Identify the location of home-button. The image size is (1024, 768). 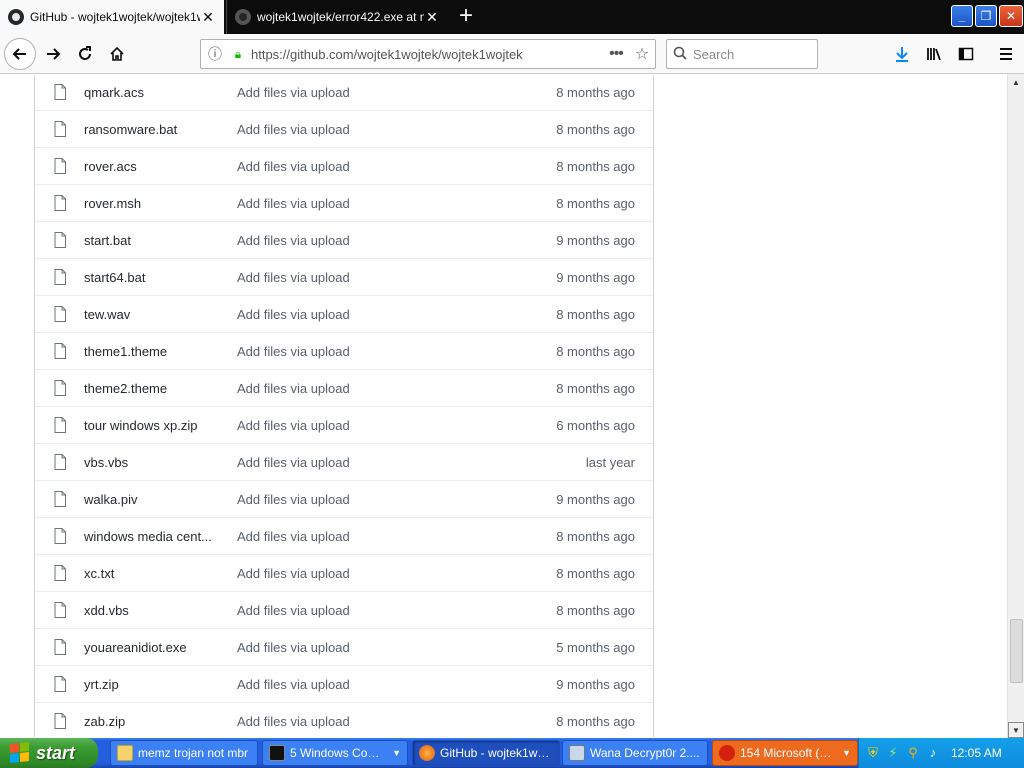
(117, 54).